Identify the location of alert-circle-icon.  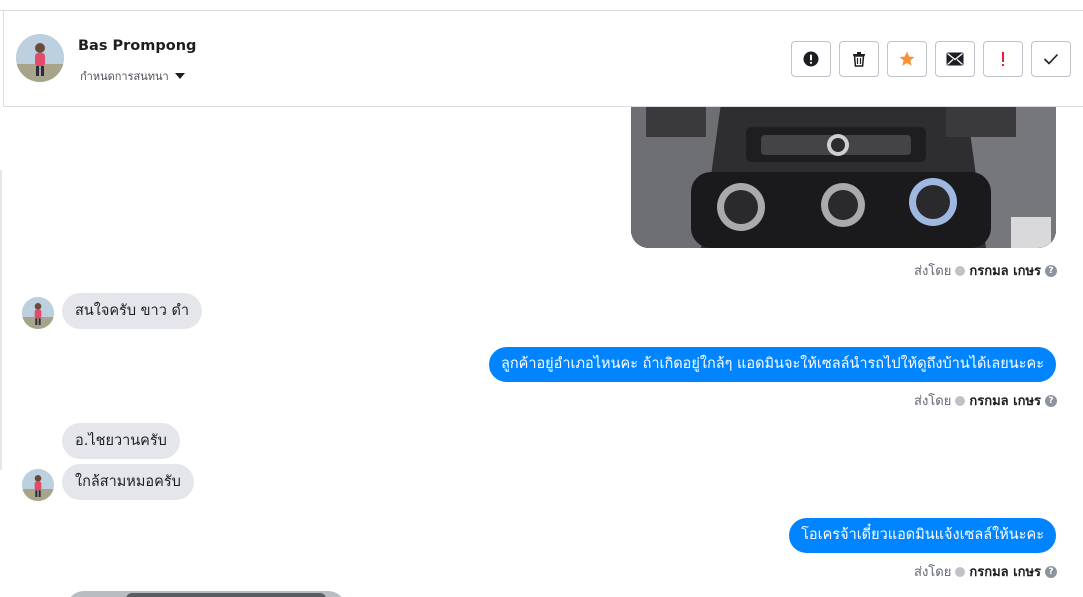
(811, 59).